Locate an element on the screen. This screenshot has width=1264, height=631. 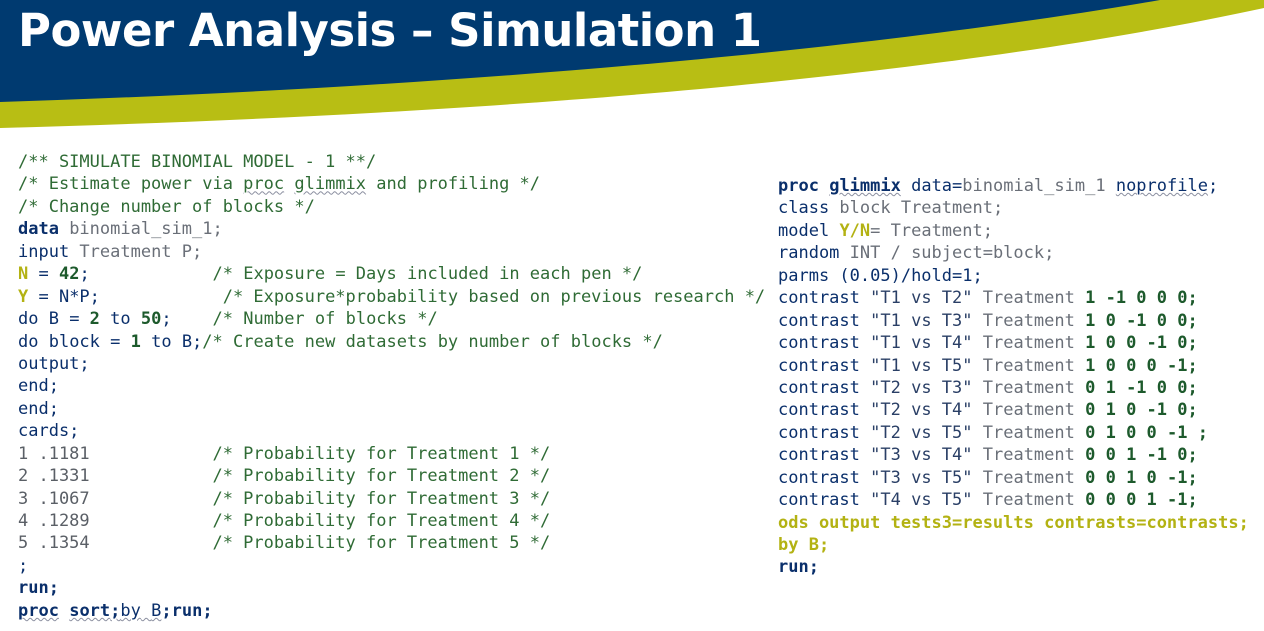
contrast-label: "T3 vs T4" is located at coordinates (921, 455).